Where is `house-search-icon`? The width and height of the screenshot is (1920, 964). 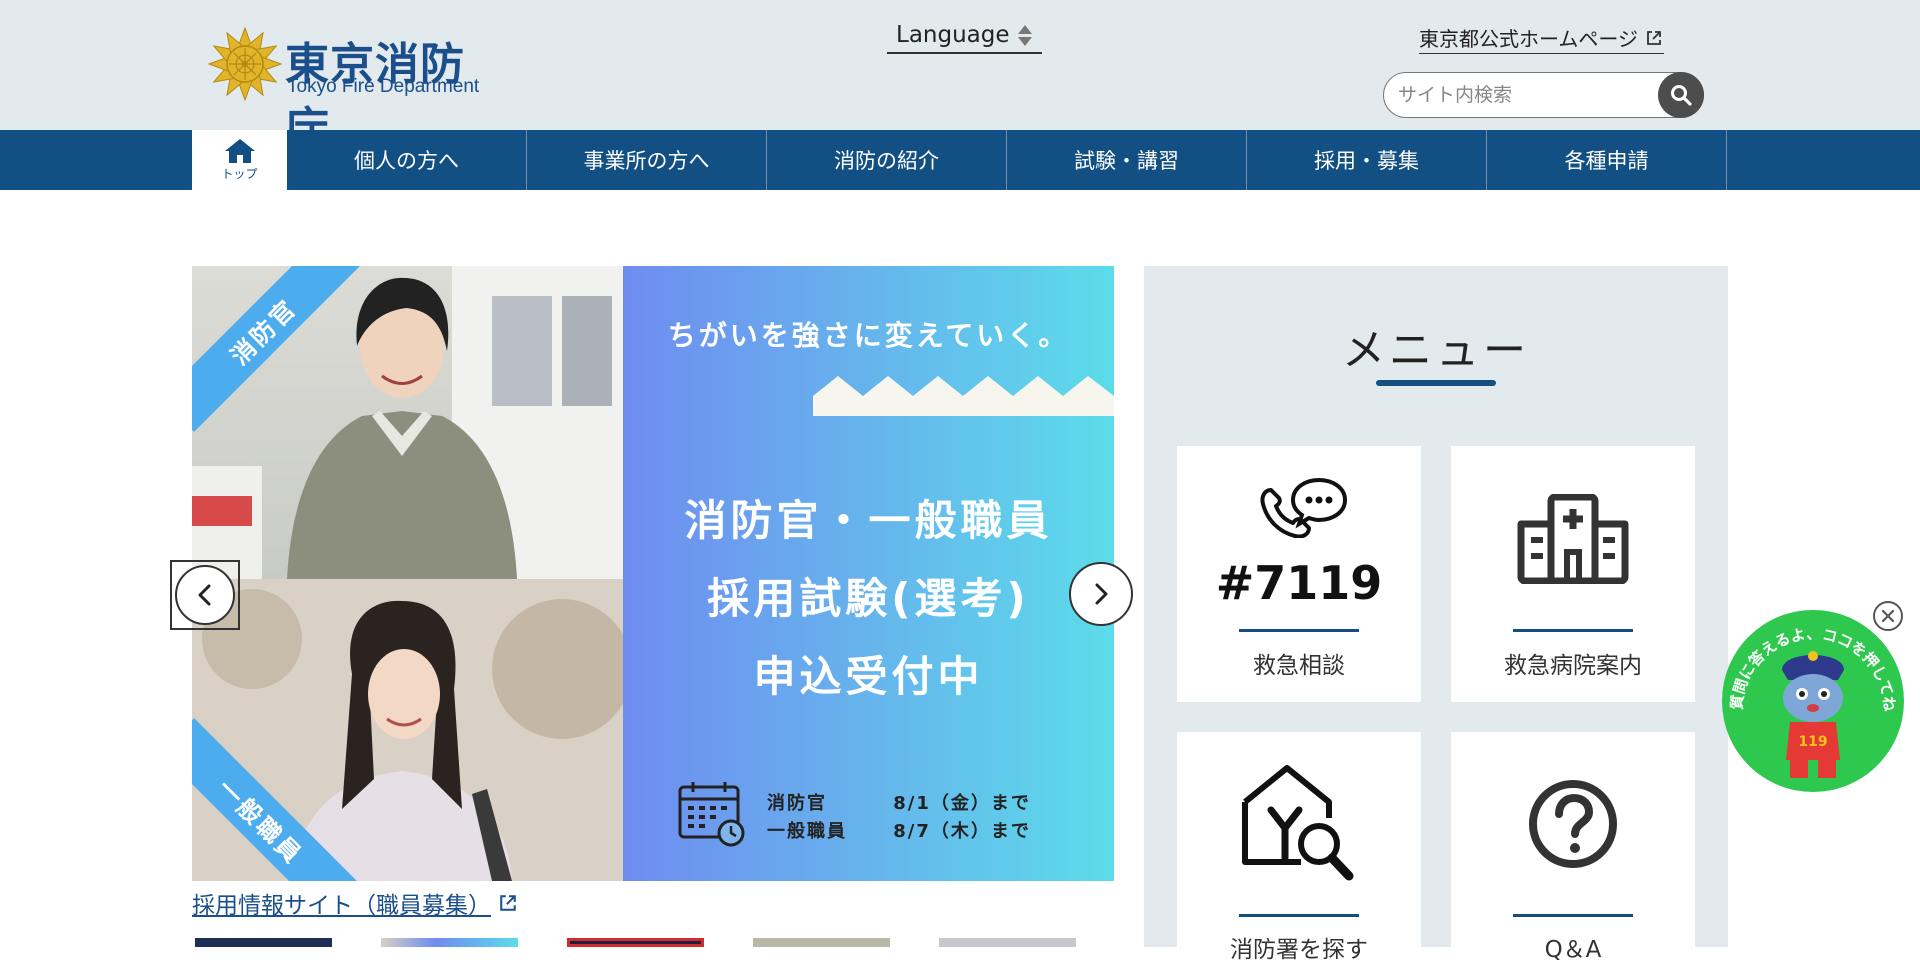
house-search-icon is located at coordinates (1298, 823).